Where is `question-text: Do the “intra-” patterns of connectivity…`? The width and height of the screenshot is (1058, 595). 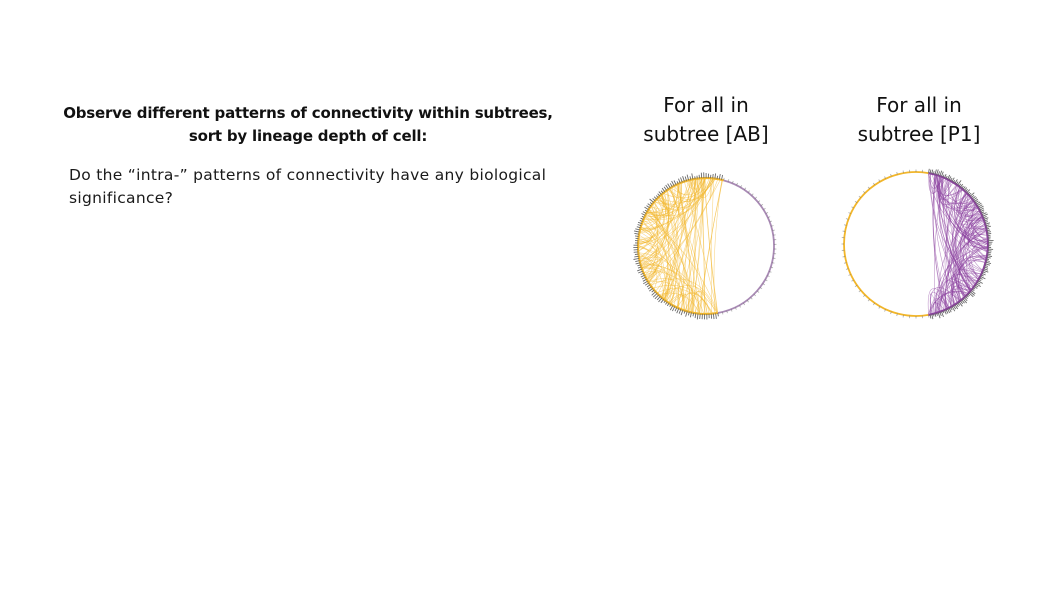 question-text: Do the “intra-” patterns of connectivity… is located at coordinates (308, 186).